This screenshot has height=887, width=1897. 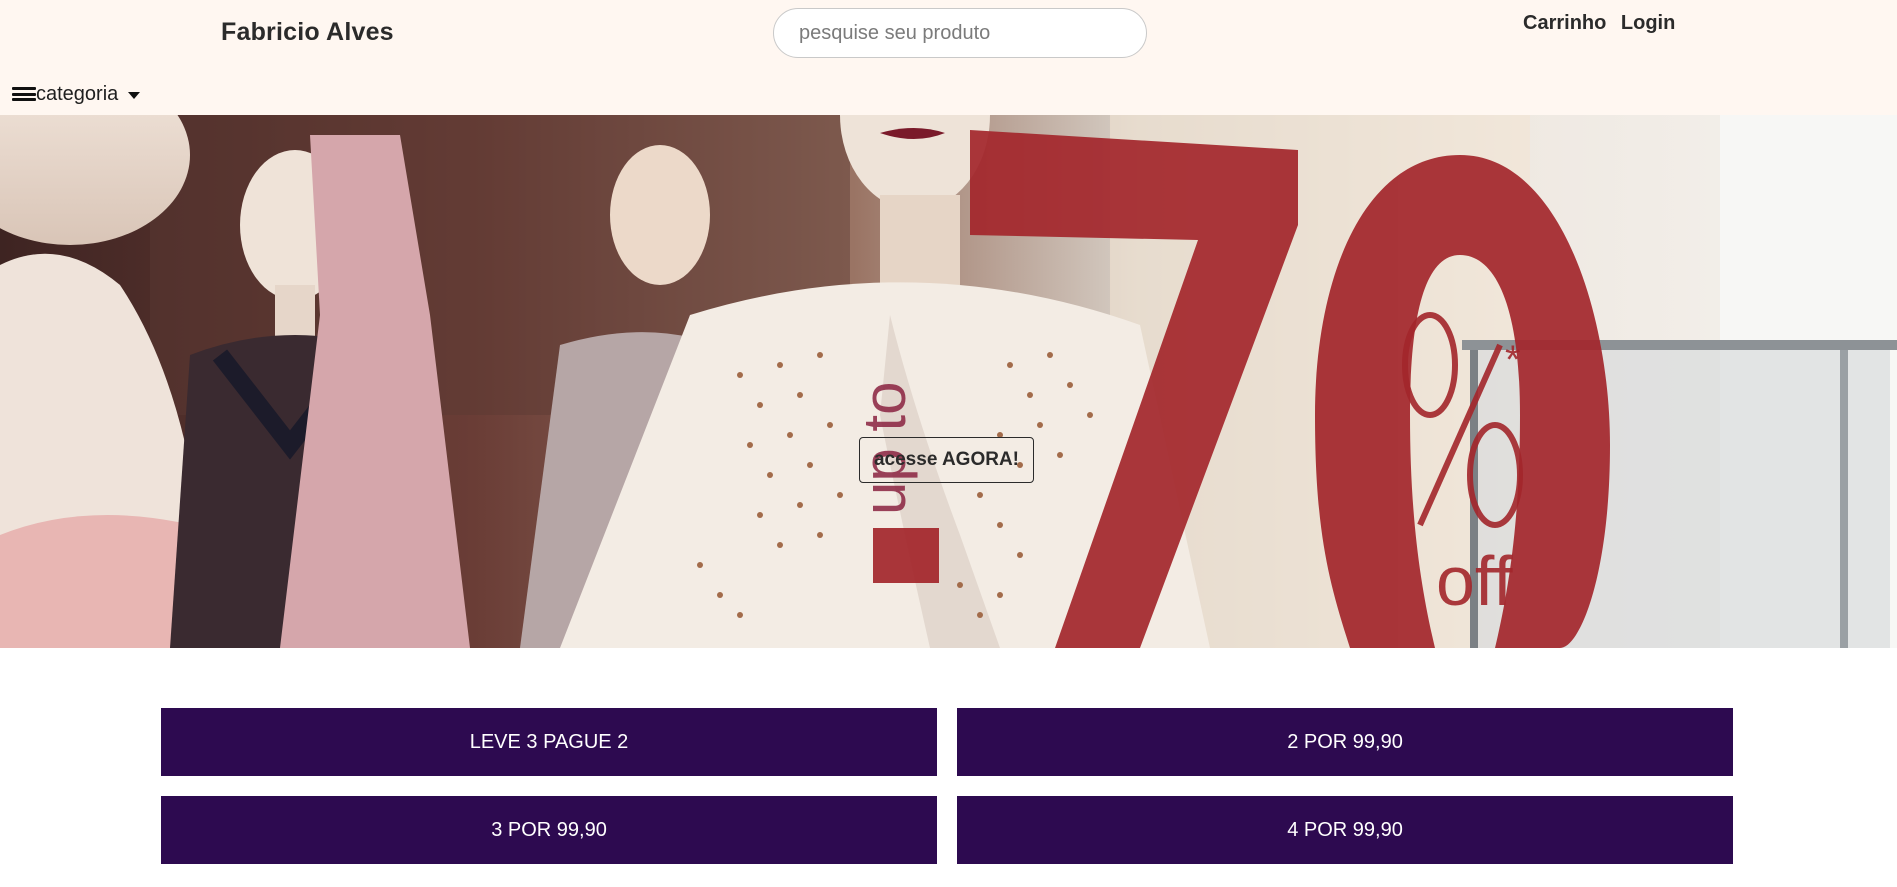 What do you see at coordinates (1345, 742) in the screenshot?
I see `promo-card: 2 POR 99,90` at bounding box center [1345, 742].